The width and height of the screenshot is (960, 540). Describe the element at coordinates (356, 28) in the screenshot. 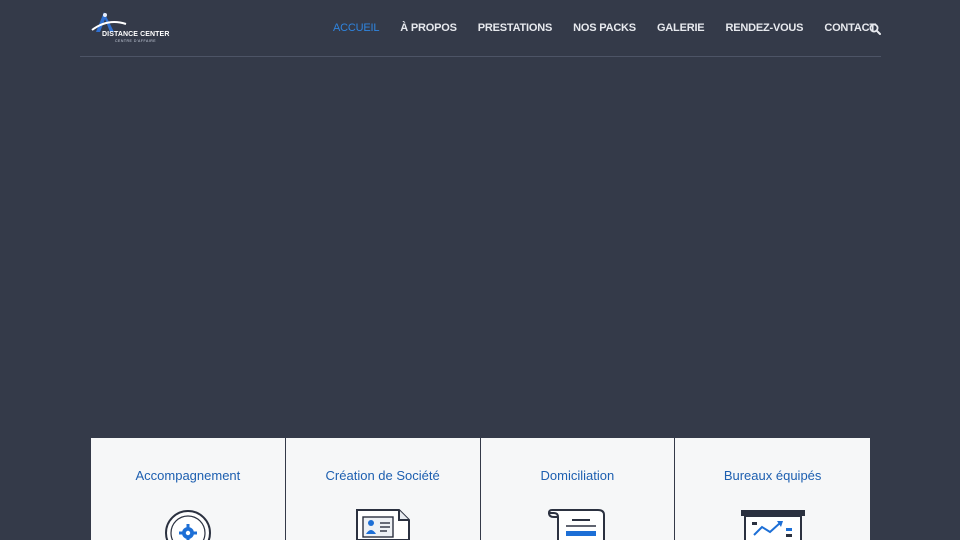

I see `nav-item-accueil: ACCUEIL` at that location.